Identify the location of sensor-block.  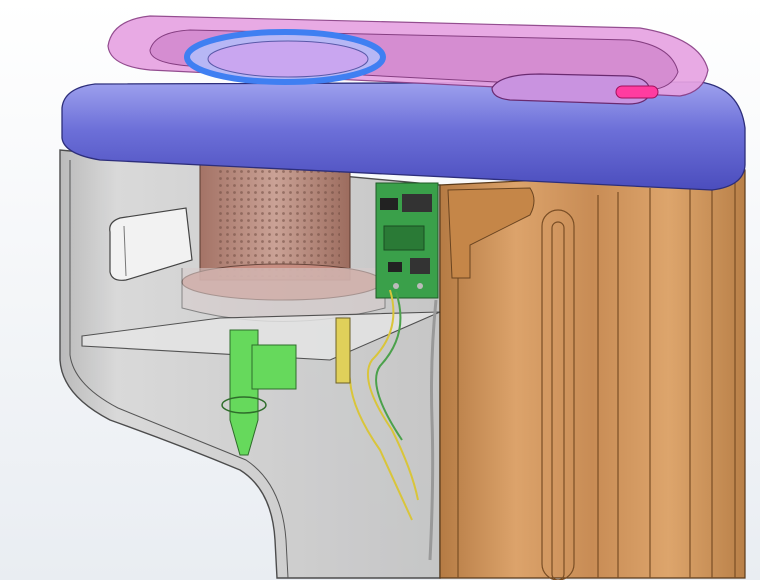
(274, 367).